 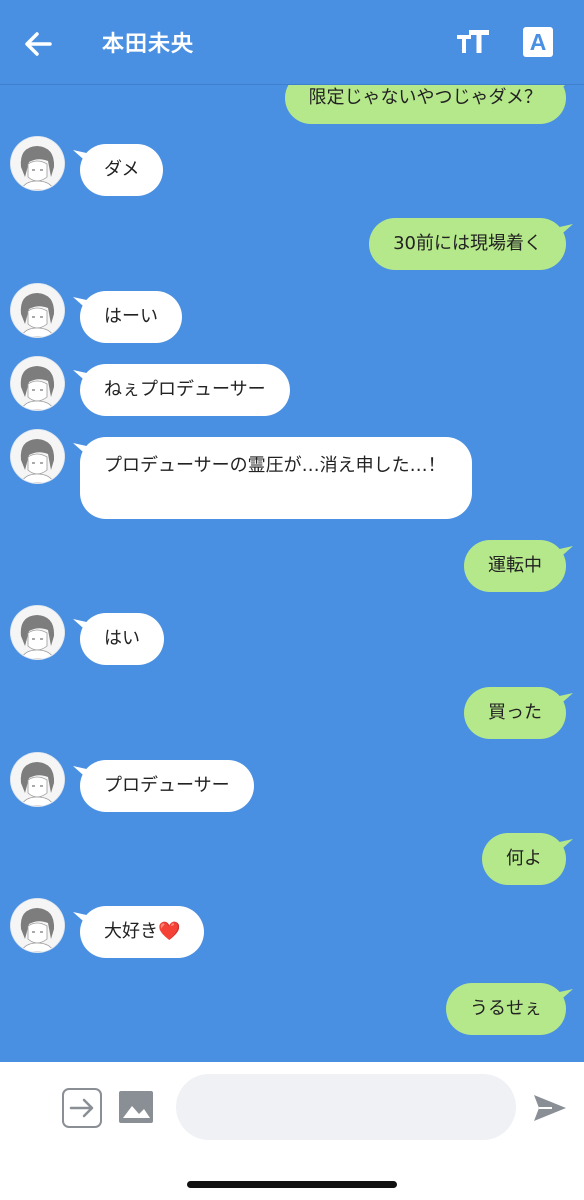 I want to click on message-bubble-incoming: はい, so click(x=122, y=639).